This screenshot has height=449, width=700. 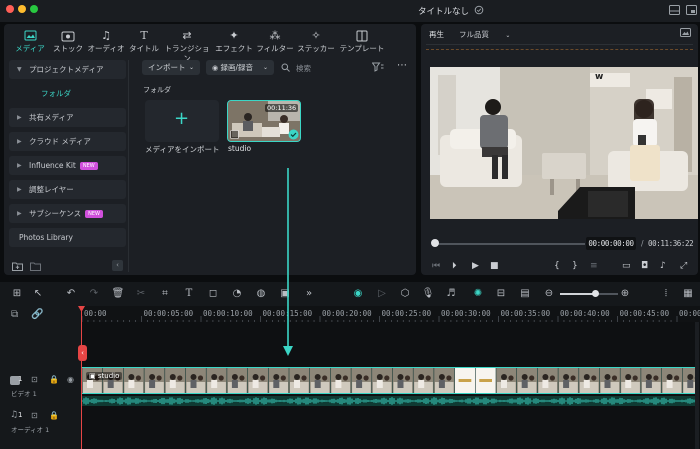 I want to click on search-input: 検索, so click(x=303, y=68).